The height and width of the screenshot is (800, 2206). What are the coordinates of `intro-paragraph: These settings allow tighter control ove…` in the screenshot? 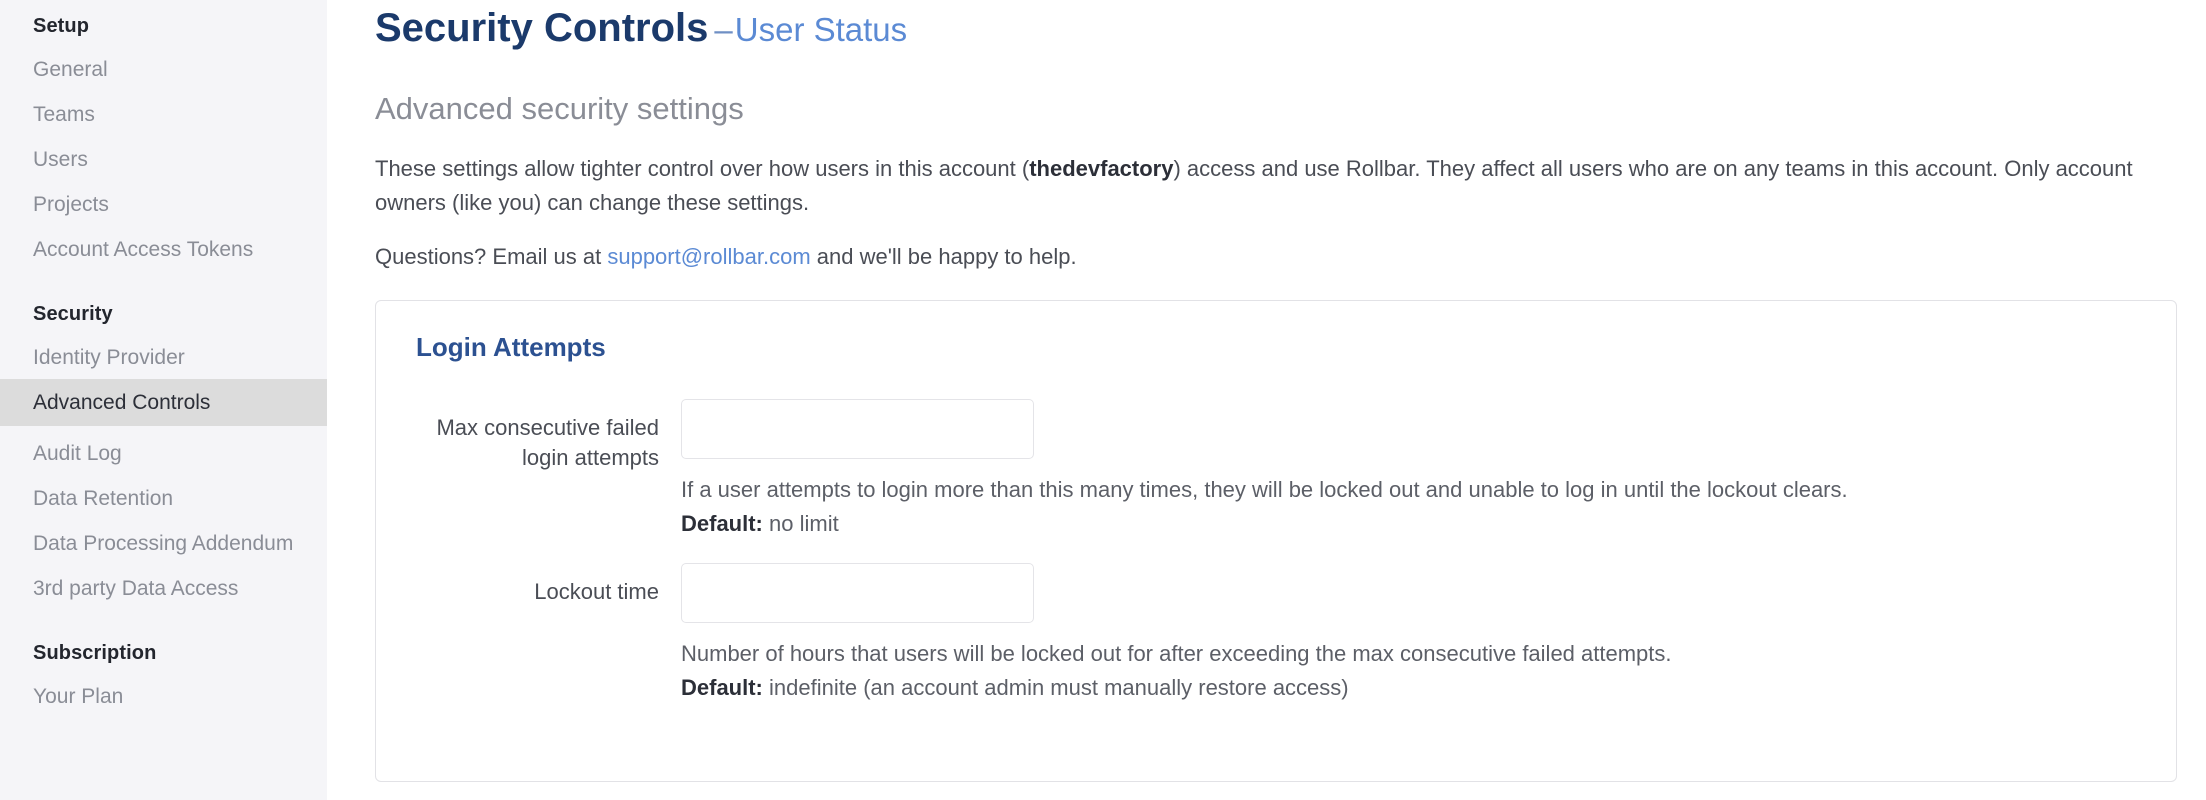 It's located at (1265, 186).